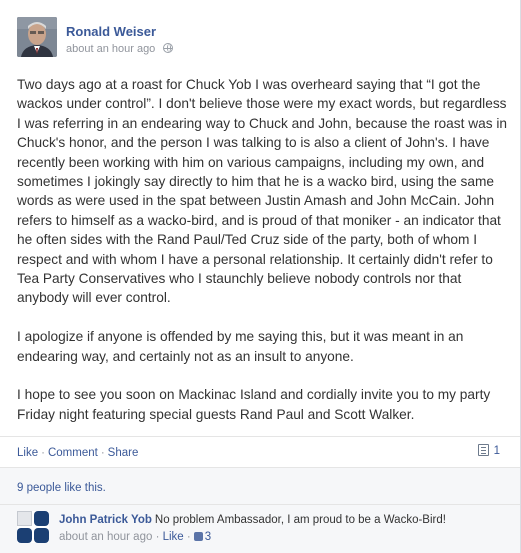 The width and height of the screenshot is (521, 553). Describe the element at coordinates (208, 537) in the screenshot. I see `comment-like-count: 3` at that location.